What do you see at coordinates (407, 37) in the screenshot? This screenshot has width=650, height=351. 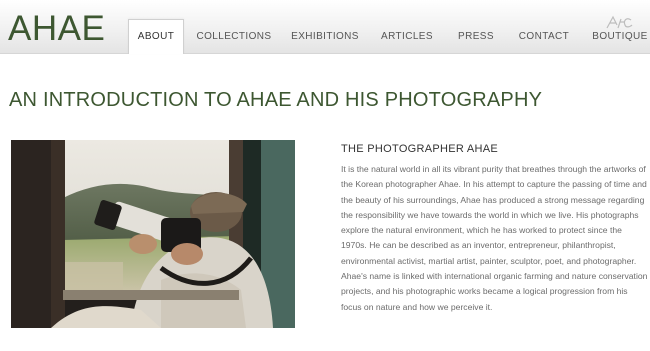 I see `nav-item-articles: ARTICLES` at bounding box center [407, 37].